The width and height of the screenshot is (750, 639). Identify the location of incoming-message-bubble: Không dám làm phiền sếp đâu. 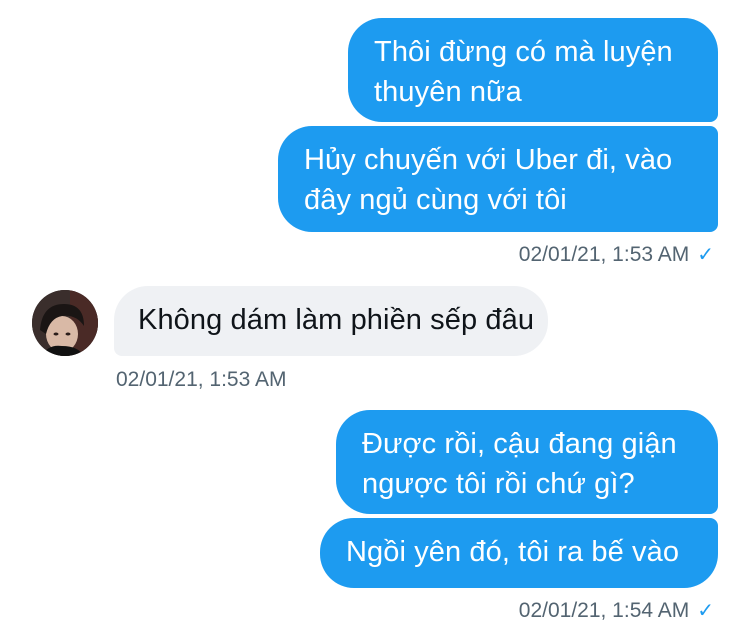
(331, 321).